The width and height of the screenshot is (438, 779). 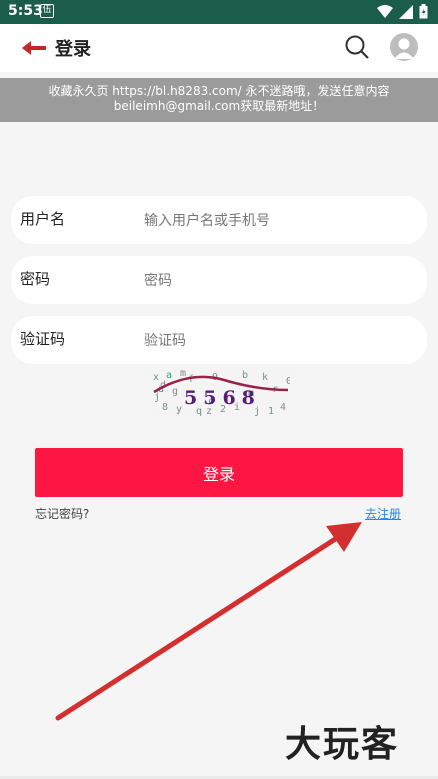 What do you see at coordinates (35, 279) in the screenshot?
I see `password-label: 密码` at bounding box center [35, 279].